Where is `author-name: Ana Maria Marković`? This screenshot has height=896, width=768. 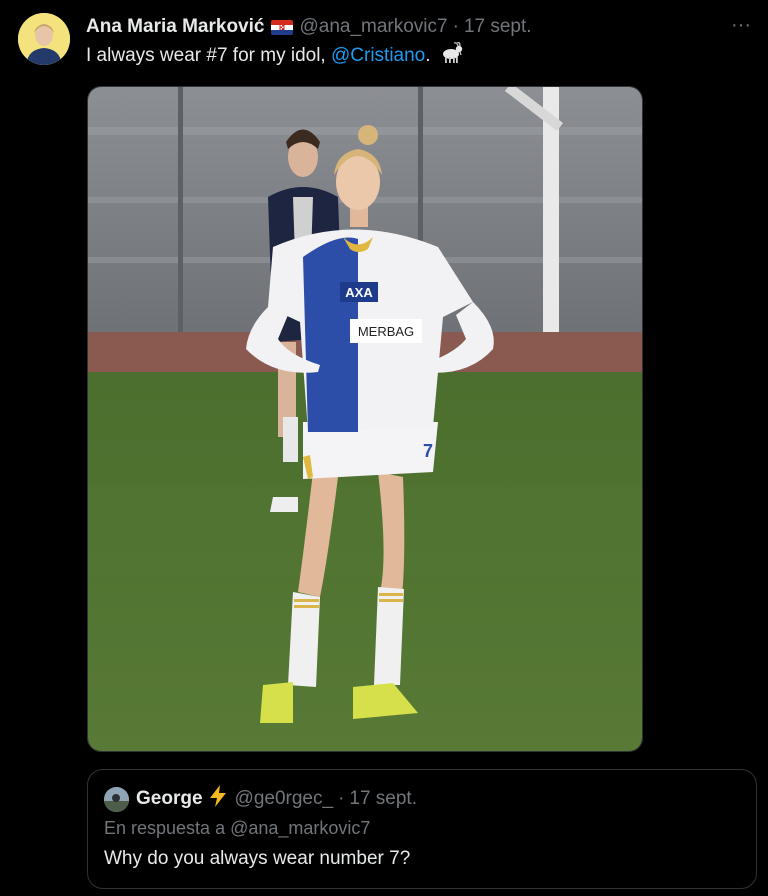 author-name: Ana Maria Marković is located at coordinates (175, 27).